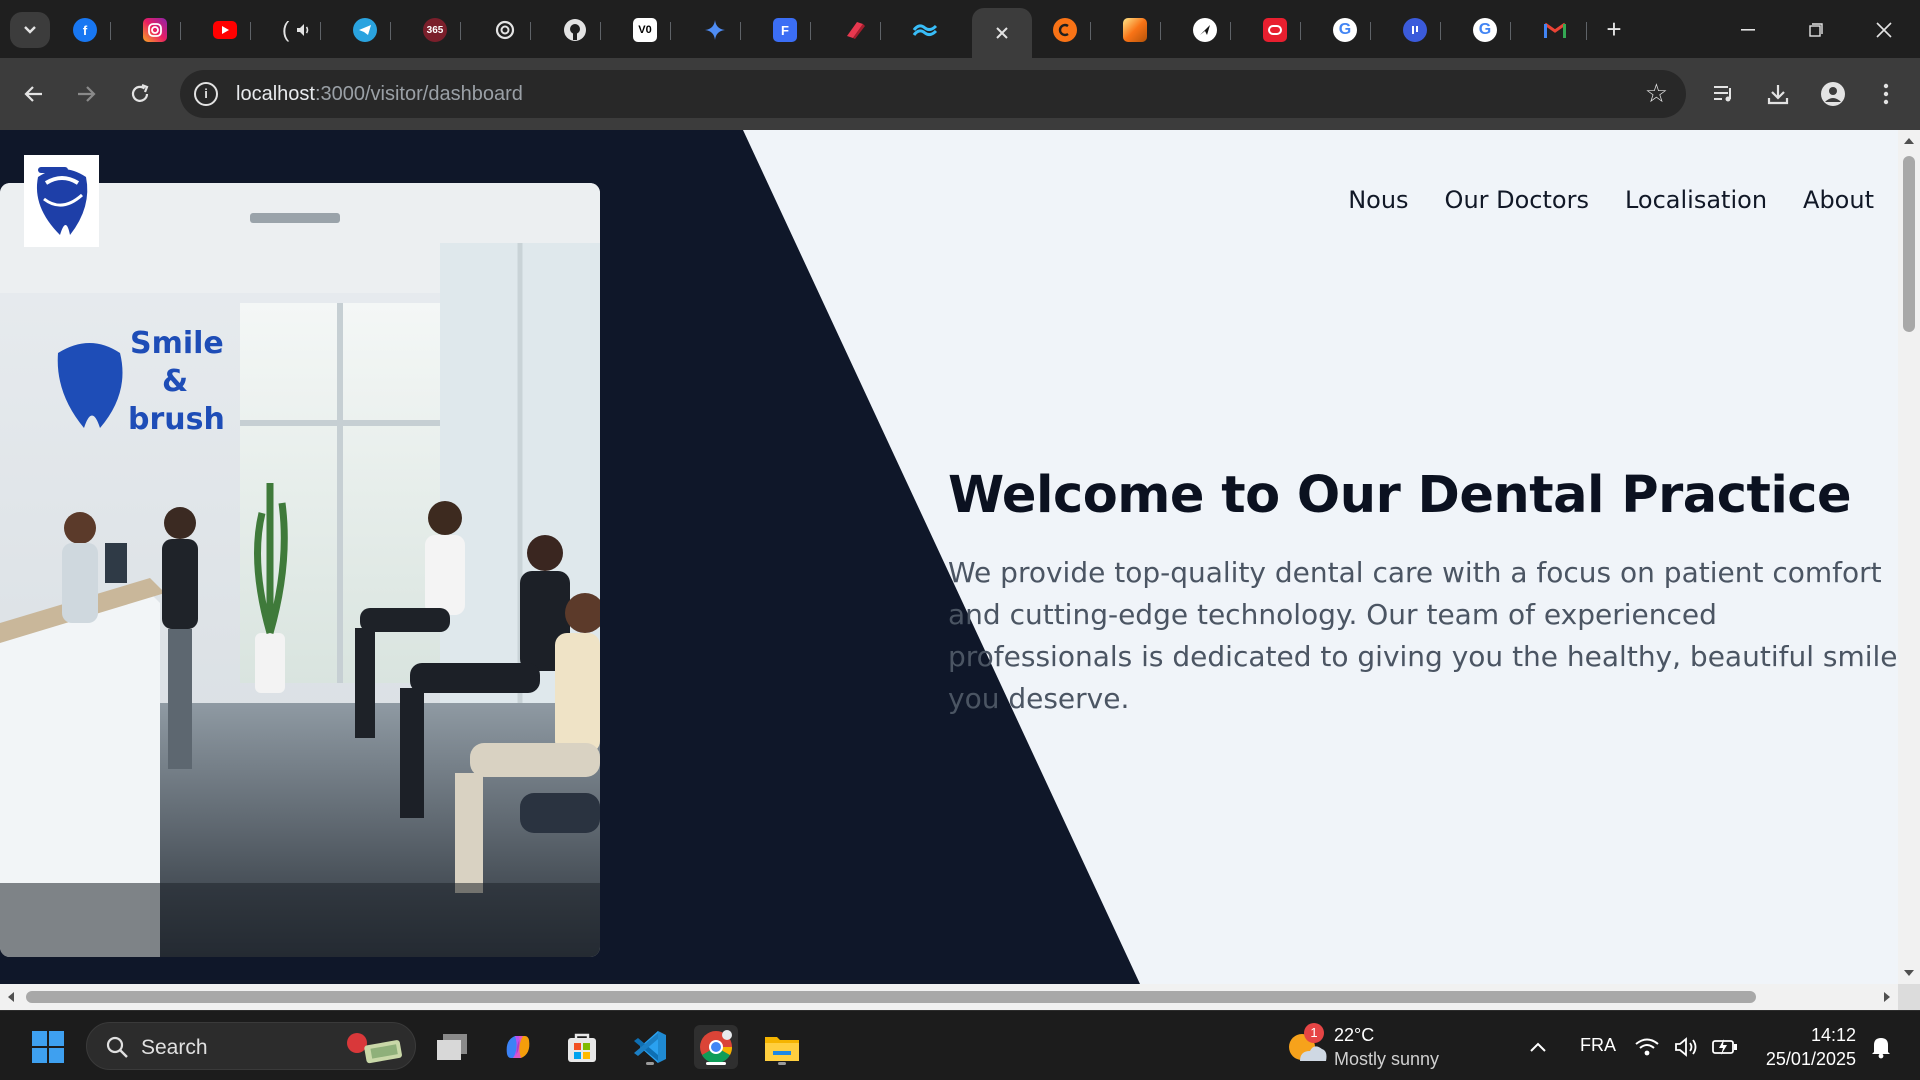 This screenshot has height=1080, width=1920. I want to click on copilot-button, so click(518, 1047).